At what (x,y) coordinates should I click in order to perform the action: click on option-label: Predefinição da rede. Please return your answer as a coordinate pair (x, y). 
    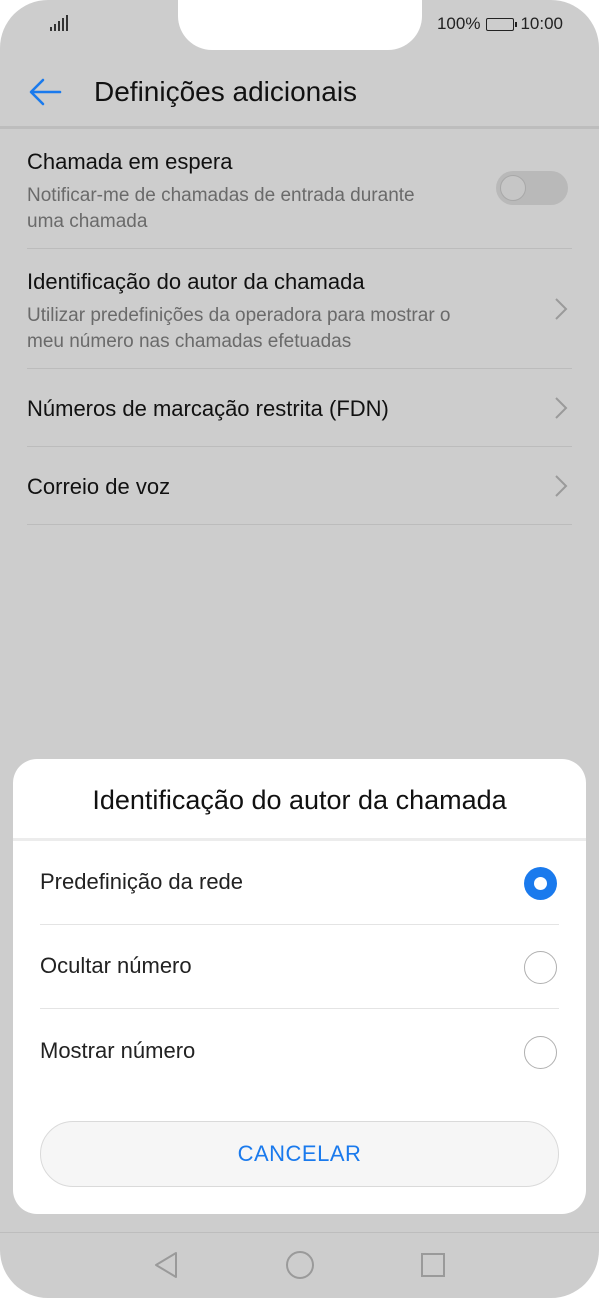
    Looking at the image, I should click on (142, 881).